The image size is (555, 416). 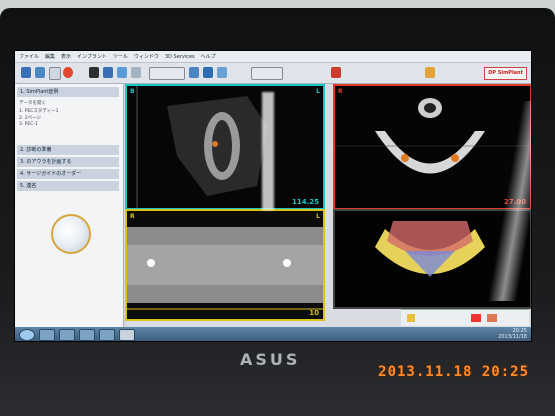 What do you see at coordinates (453, 372) in the screenshot?
I see `photo-timestamp: 2013.11.18 20:25` at bounding box center [453, 372].